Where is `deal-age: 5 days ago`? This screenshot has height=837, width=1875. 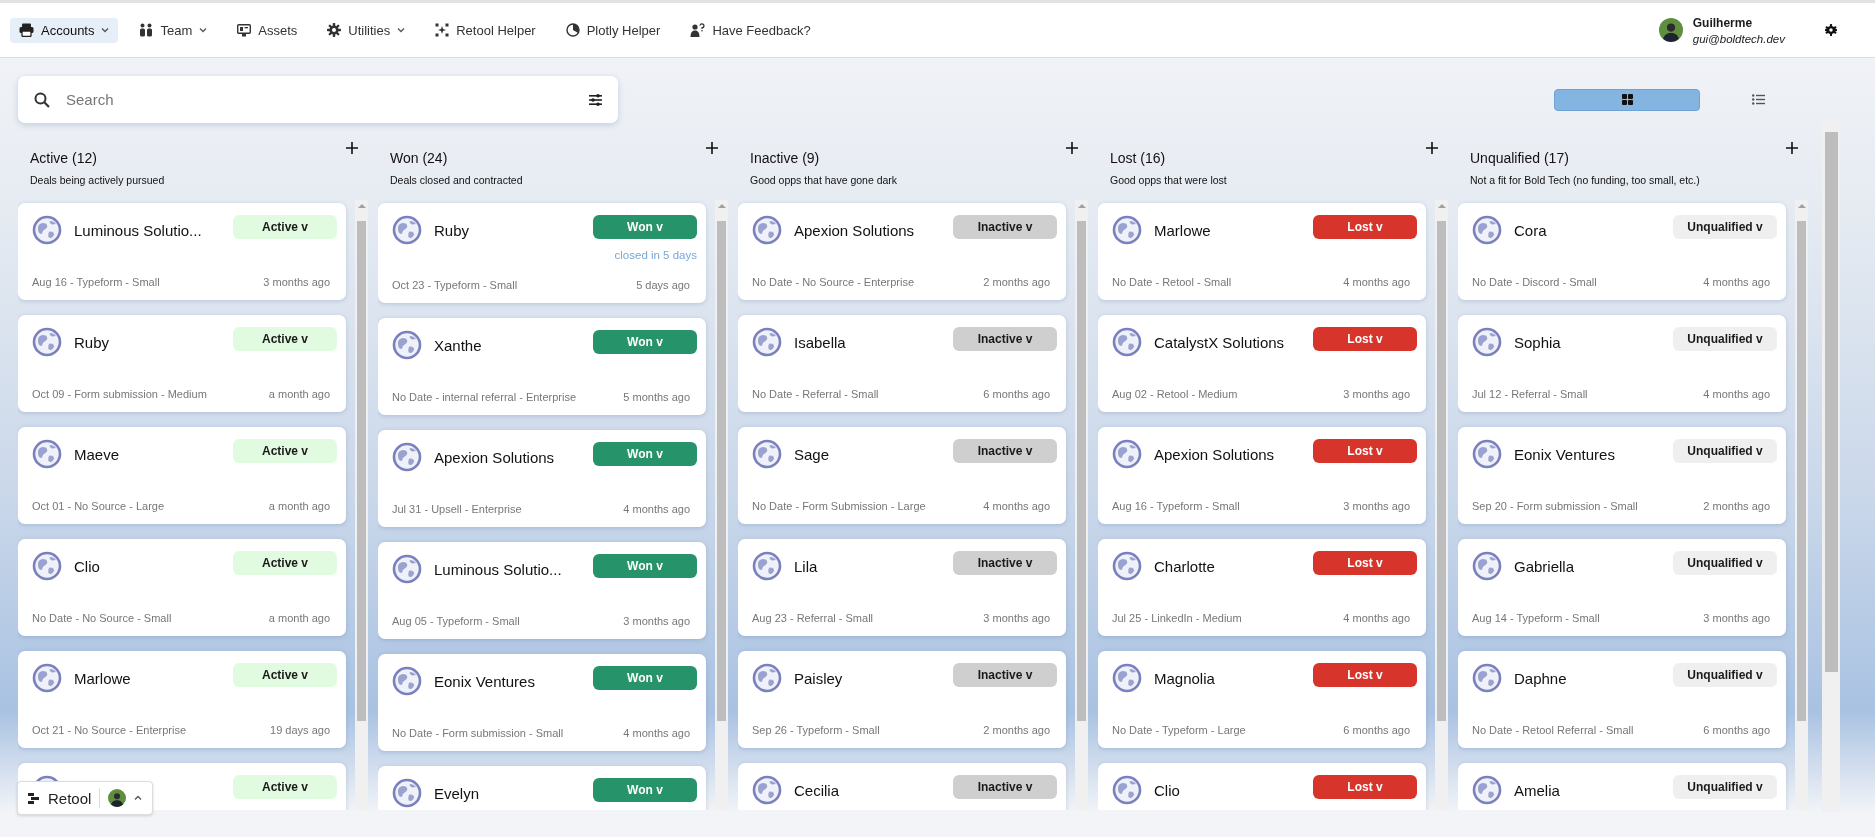
deal-age: 5 days ago is located at coordinates (663, 285).